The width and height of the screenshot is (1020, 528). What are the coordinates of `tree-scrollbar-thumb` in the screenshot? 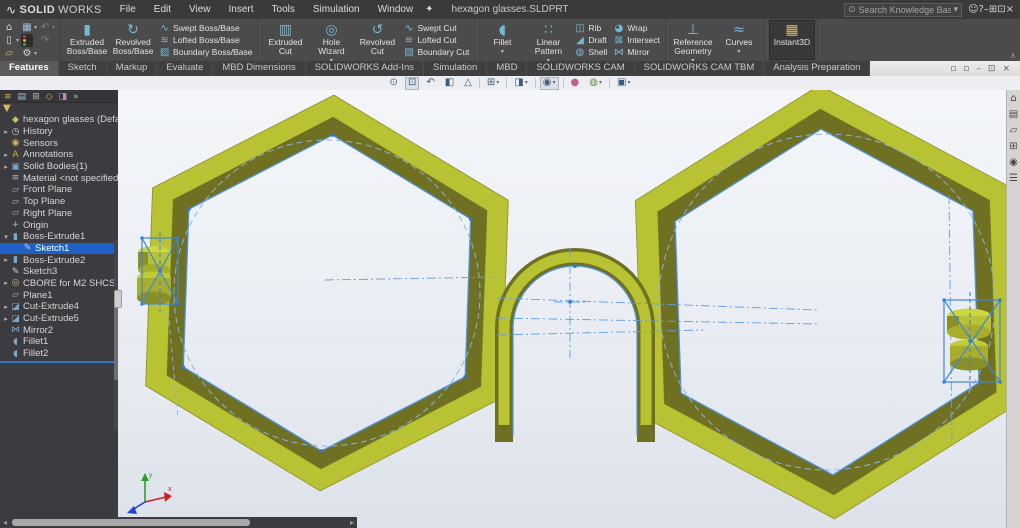 It's located at (116, 340).